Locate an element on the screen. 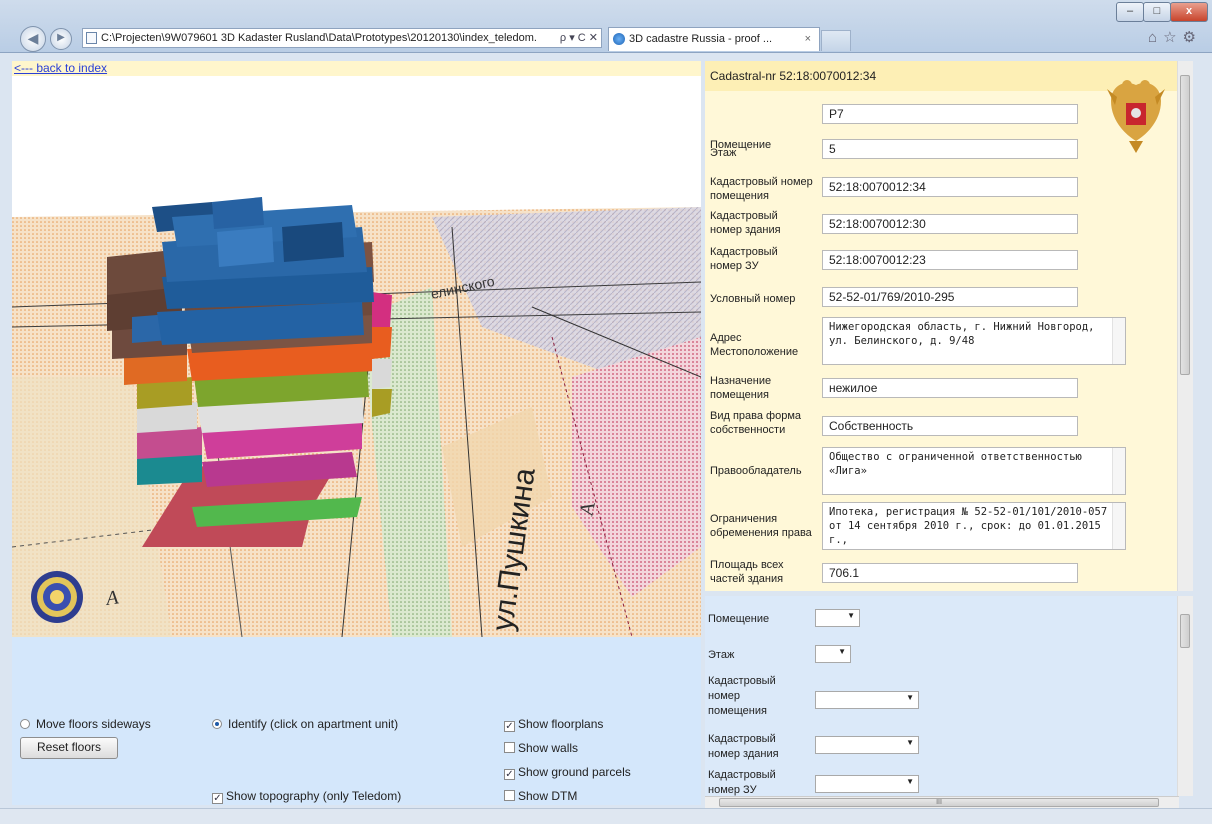 The width and height of the screenshot is (1212, 824). back-button: ◀ is located at coordinates (33, 39).